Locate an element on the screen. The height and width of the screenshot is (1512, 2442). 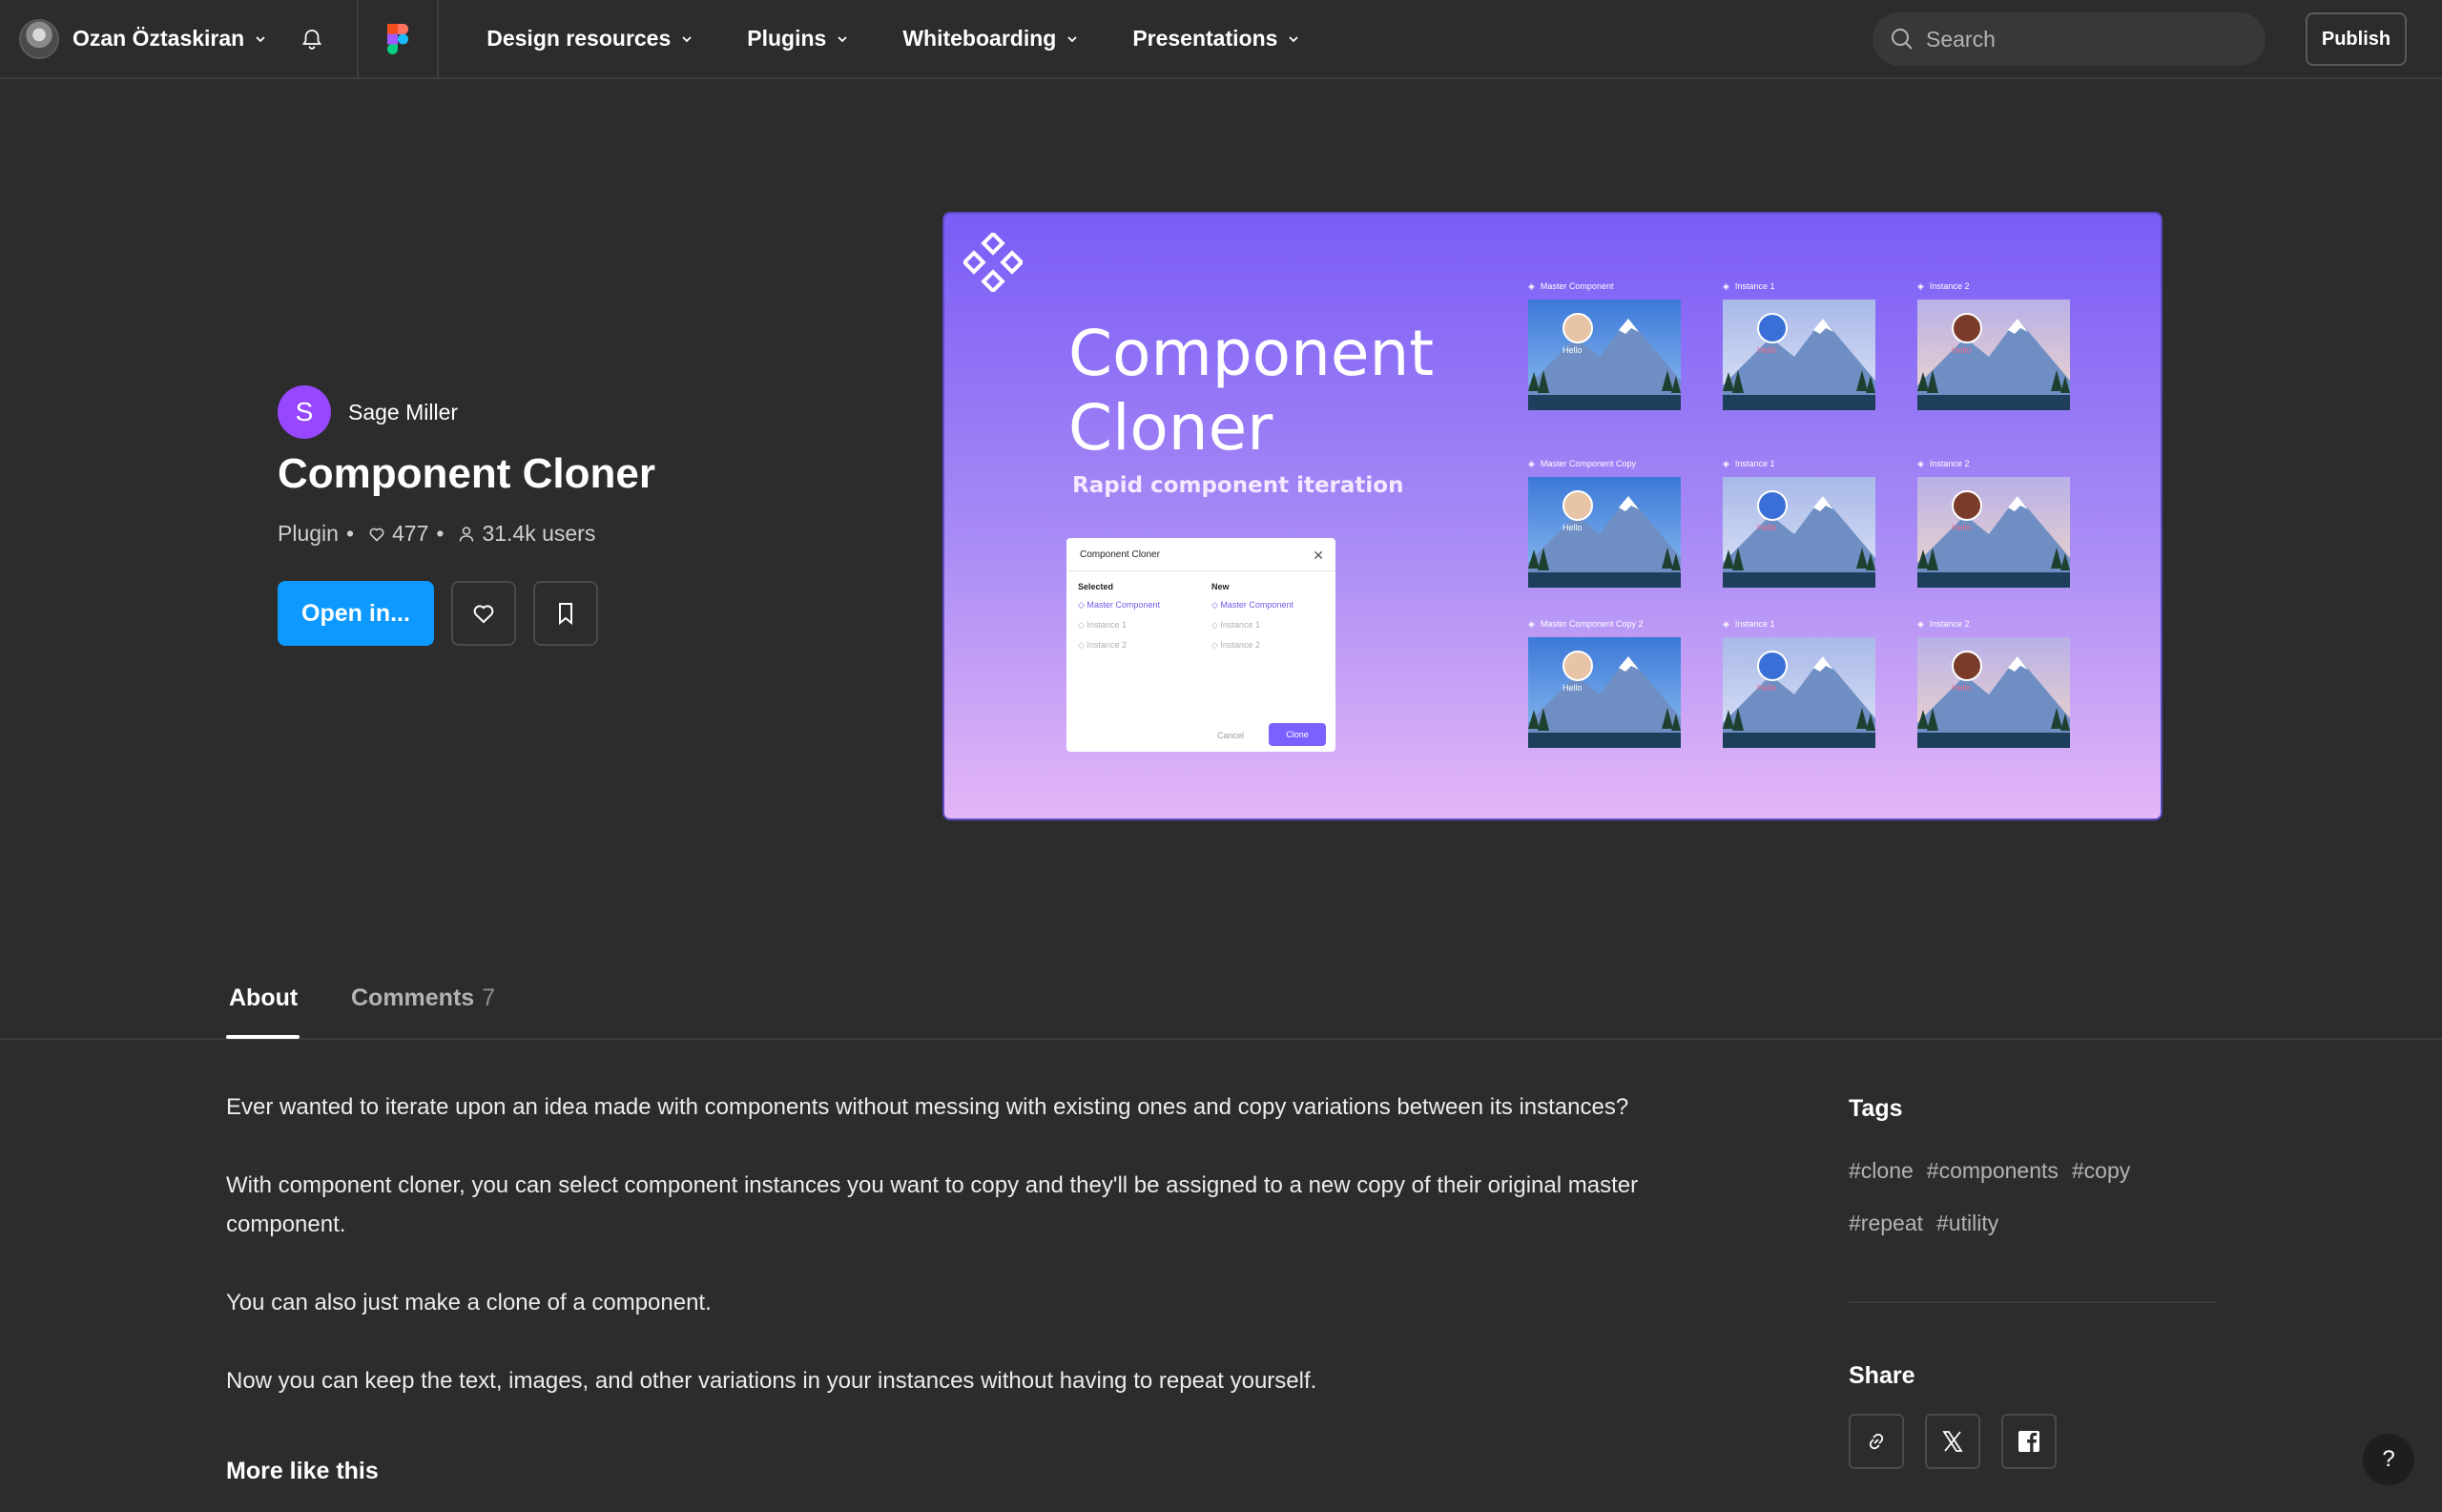
cover-subtitle: Rapid component iteration is located at coordinates (1238, 485).